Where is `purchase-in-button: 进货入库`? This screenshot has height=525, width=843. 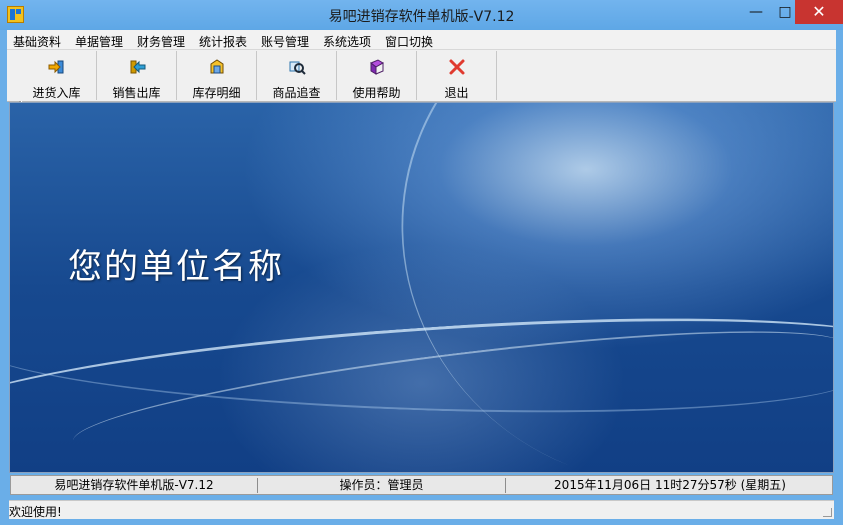
purchase-in-button: 进货入库 is located at coordinates (57, 75).